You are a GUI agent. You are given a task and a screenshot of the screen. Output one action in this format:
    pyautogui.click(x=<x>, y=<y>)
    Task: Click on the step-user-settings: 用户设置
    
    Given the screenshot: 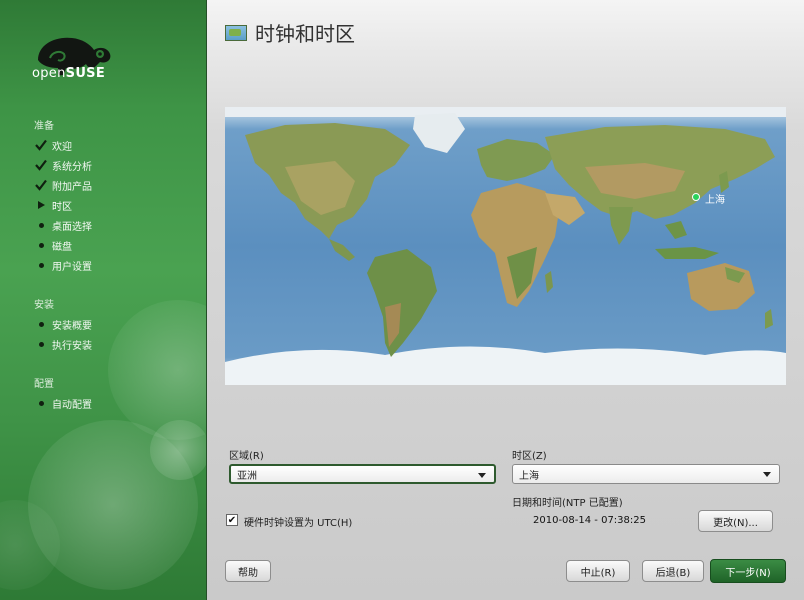 What is the action you would take?
    pyautogui.click(x=63, y=265)
    